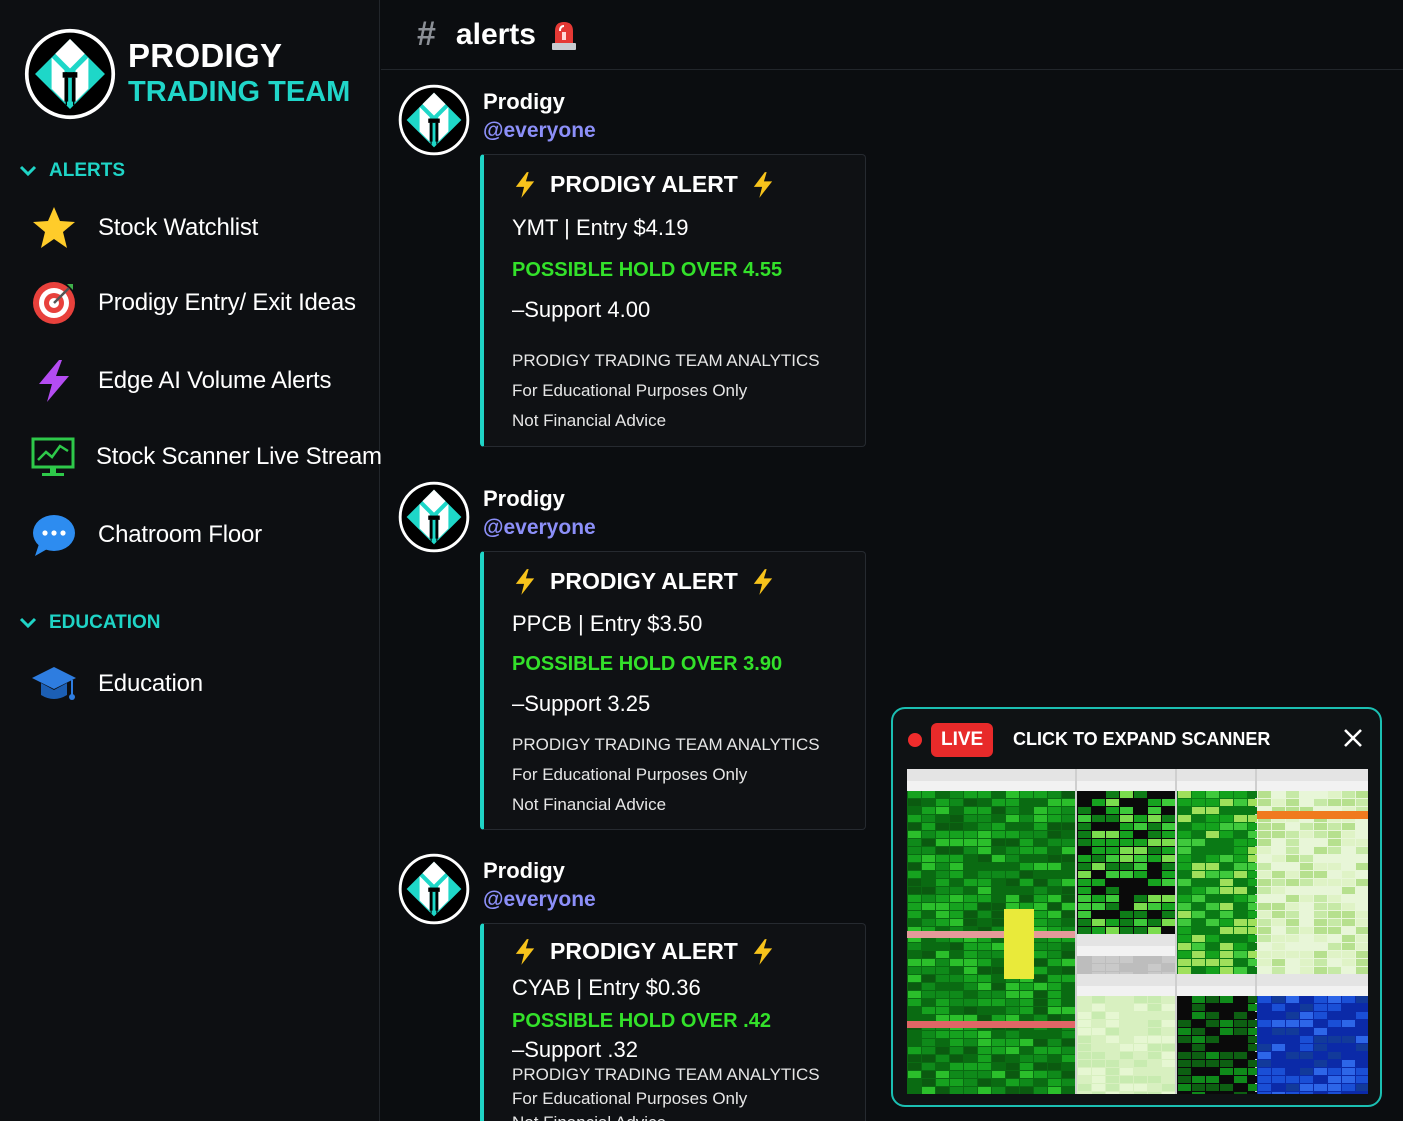 This screenshot has height=1121, width=1403. What do you see at coordinates (150, 683) in the screenshot?
I see `sidebar-item-label: Education` at bounding box center [150, 683].